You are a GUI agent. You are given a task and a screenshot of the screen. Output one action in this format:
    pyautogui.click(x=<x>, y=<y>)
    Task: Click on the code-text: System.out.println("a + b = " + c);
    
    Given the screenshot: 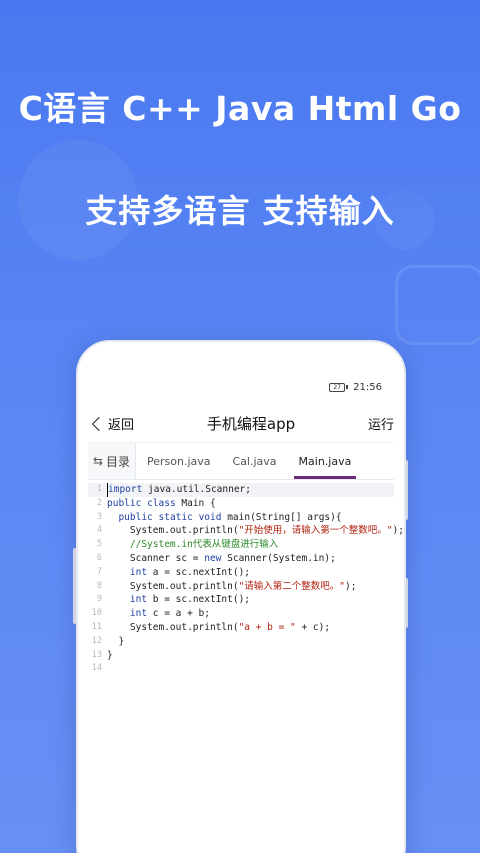 What is the action you would take?
    pyautogui.click(x=219, y=627)
    